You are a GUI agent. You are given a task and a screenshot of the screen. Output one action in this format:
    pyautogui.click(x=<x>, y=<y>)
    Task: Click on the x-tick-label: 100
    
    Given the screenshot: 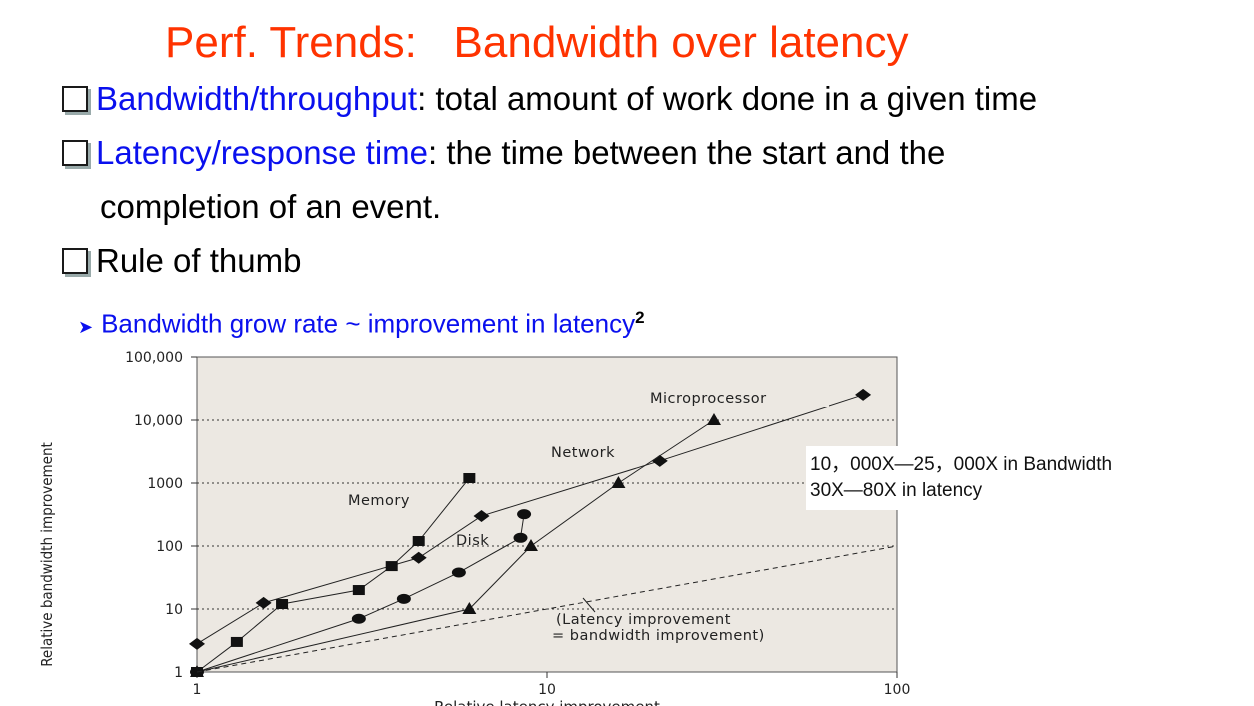 What is the action you would take?
    pyautogui.click(x=897, y=690)
    